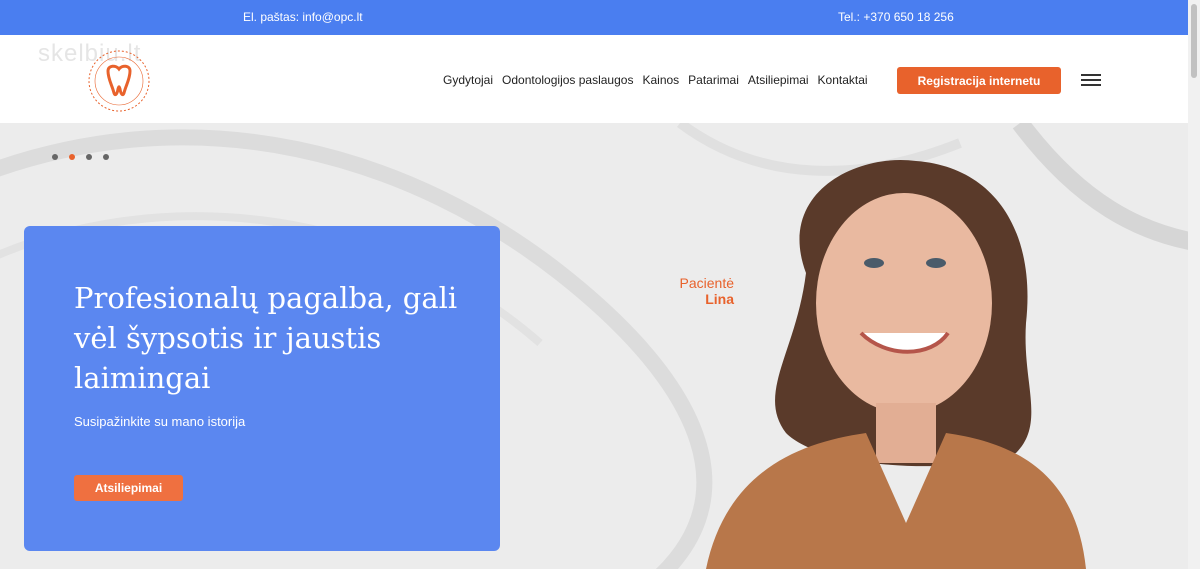  What do you see at coordinates (979, 80) in the screenshot?
I see `online-registration-button: Registracija internetu` at bounding box center [979, 80].